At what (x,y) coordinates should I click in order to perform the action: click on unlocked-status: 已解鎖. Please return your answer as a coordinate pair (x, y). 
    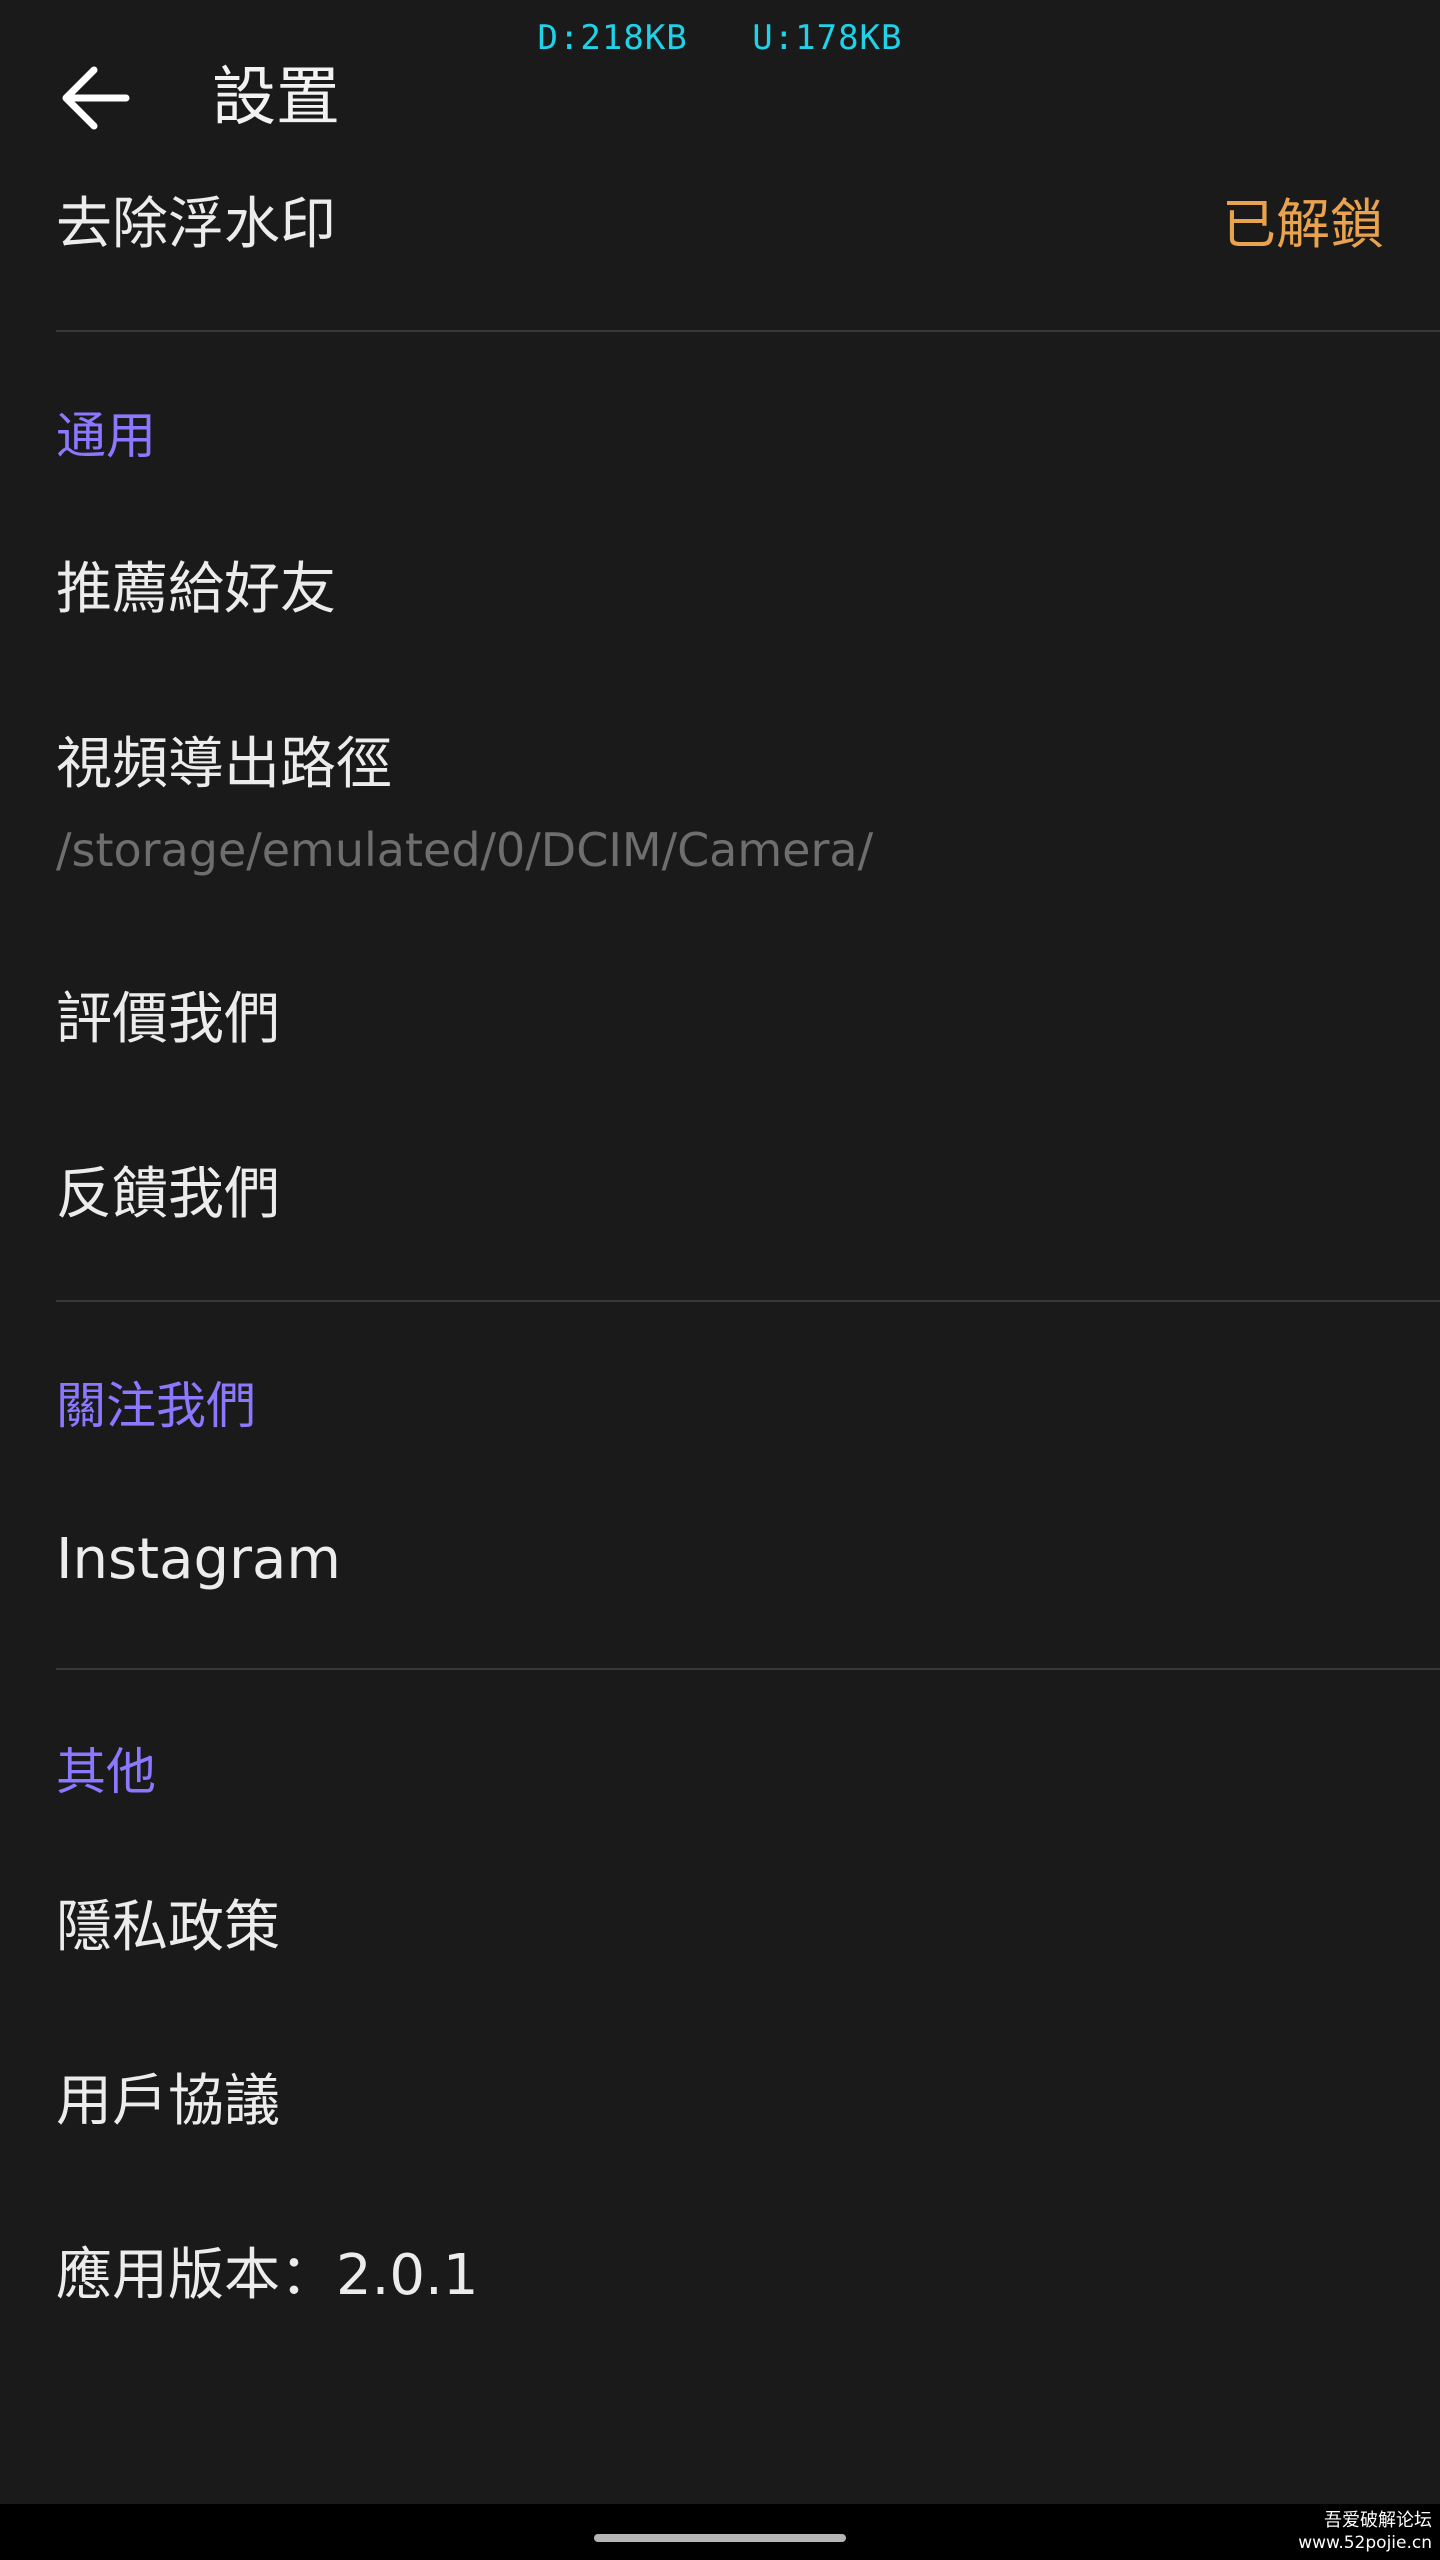
    Looking at the image, I should click on (1303, 224).